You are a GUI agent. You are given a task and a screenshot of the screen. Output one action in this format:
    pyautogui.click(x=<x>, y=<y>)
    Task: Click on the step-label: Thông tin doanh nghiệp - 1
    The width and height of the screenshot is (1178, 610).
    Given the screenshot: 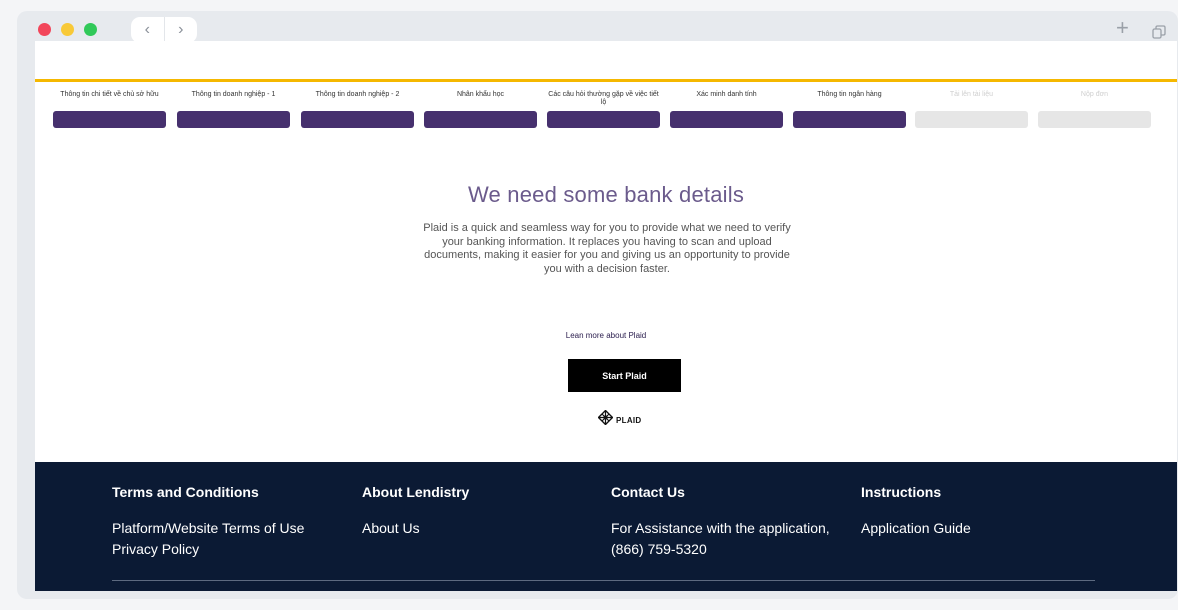 What is the action you would take?
    pyautogui.click(x=233, y=94)
    